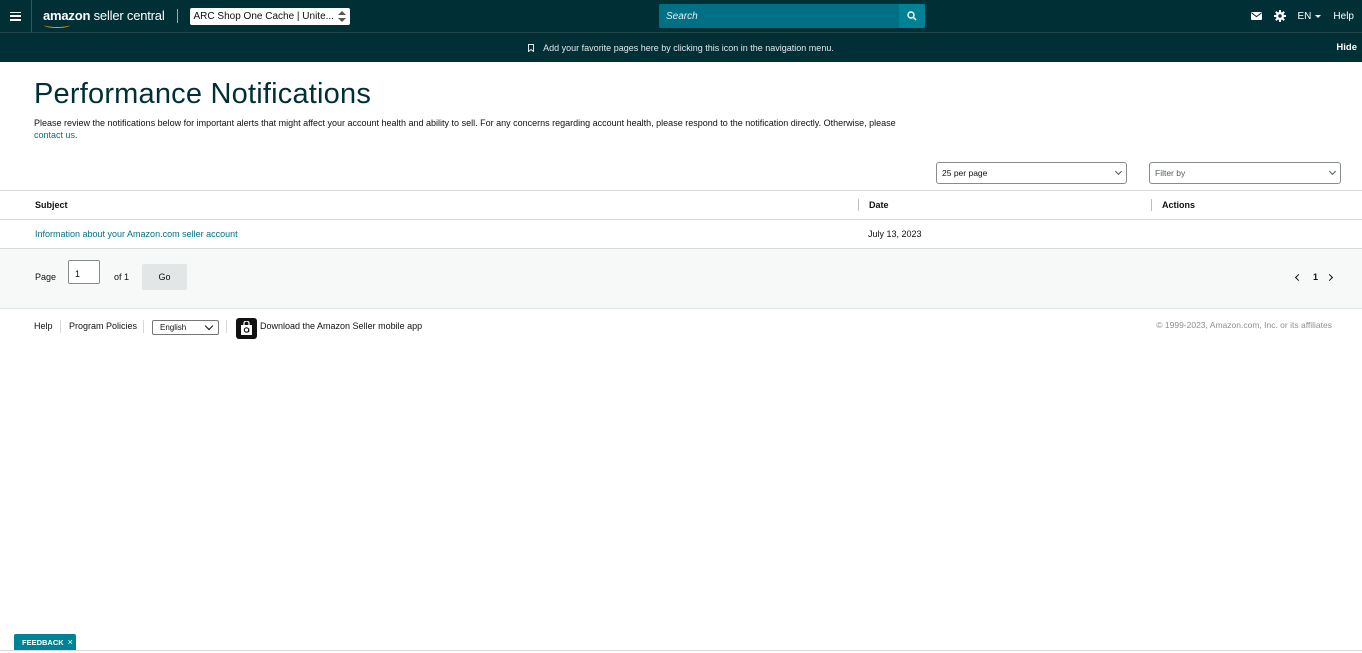  I want to click on shopping-bag-icon, so click(246, 328).